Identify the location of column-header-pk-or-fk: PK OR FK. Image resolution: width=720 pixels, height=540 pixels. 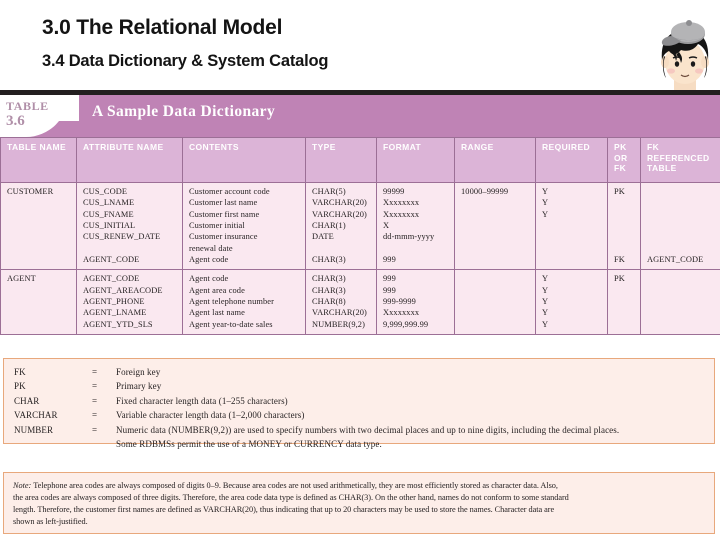
(624, 160).